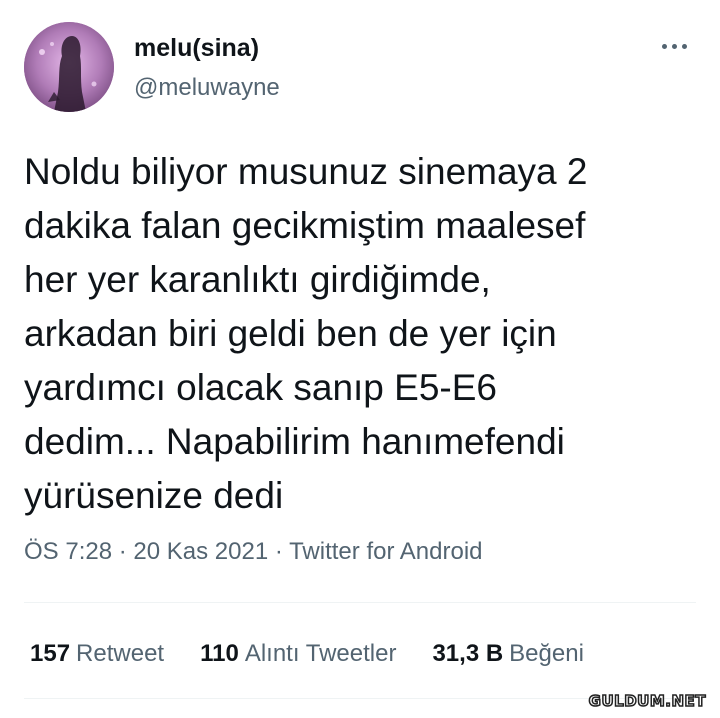 The image size is (720, 718). Describe the element at coordinates (385, 551) in the screenshot. I see `tweet-source: Twitter for Android` at that location.